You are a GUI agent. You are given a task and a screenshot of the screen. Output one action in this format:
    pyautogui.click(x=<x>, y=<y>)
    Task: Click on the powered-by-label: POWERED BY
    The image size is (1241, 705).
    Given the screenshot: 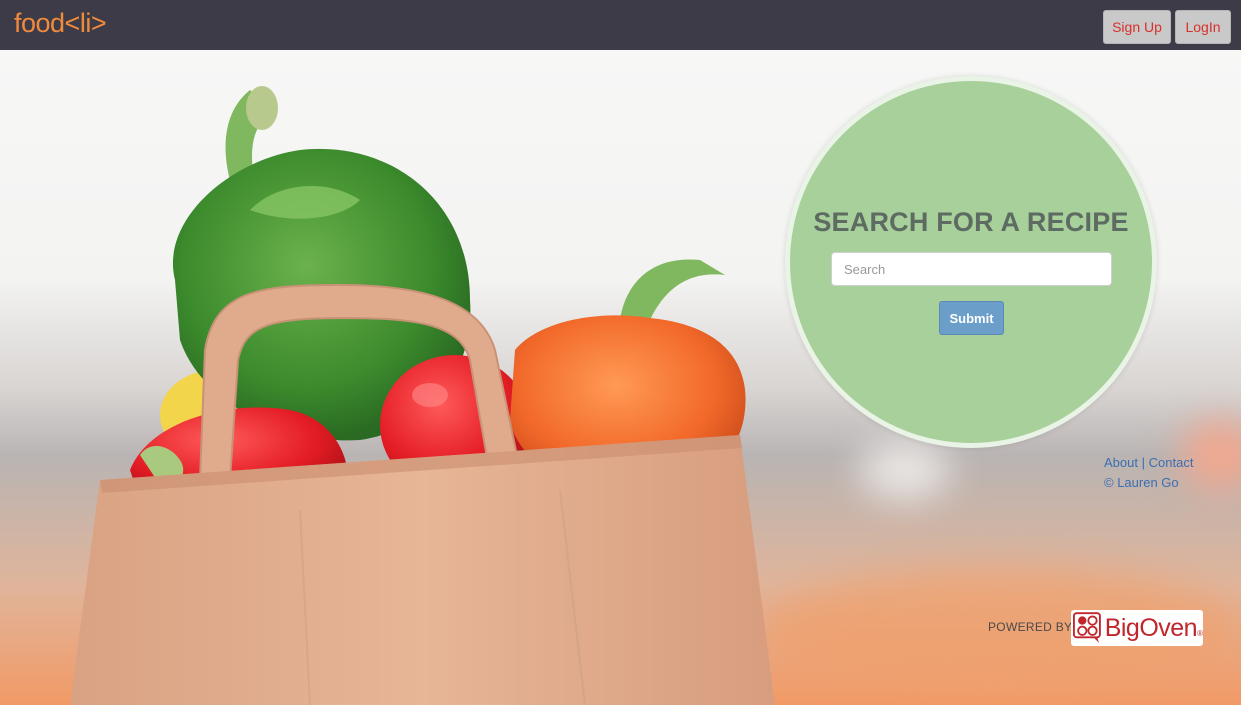 What is the action you would take?
    pyautogui.click(x=1030, y=627)
    